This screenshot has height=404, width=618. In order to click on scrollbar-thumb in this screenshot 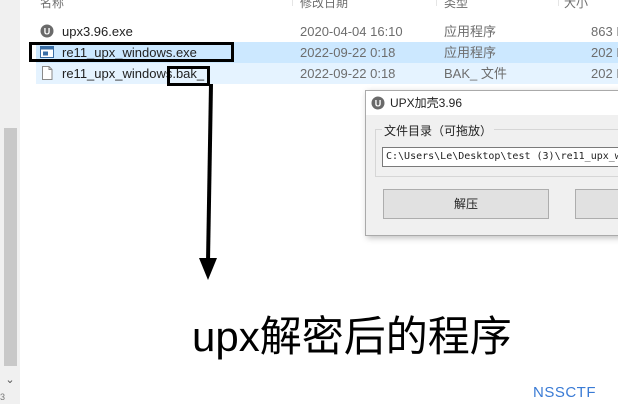, I will do `click(10, 247)`.